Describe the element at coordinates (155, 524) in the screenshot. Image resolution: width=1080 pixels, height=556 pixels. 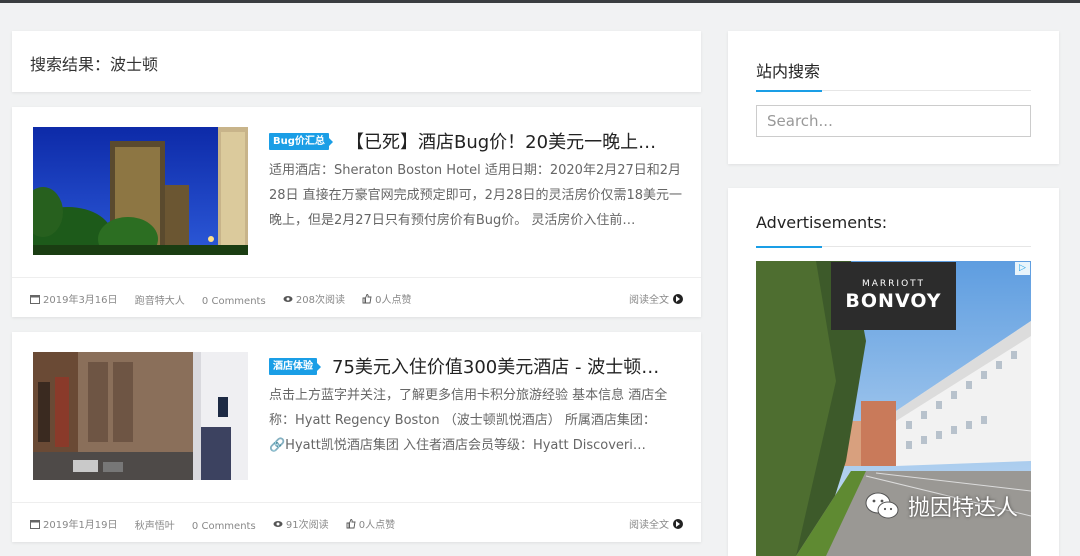
I see `post-author: 秋声悟叶` at that location.